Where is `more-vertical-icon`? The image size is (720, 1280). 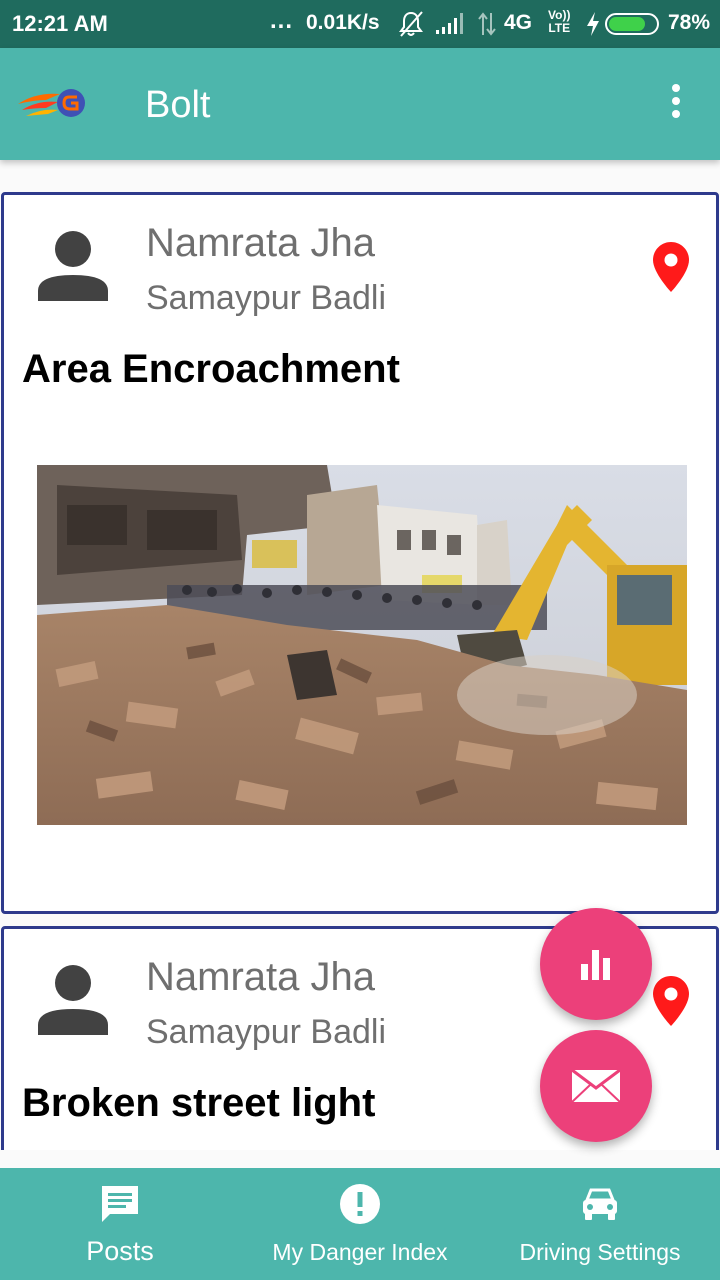 more-vertical-icon is located at coordinates (676, 104).